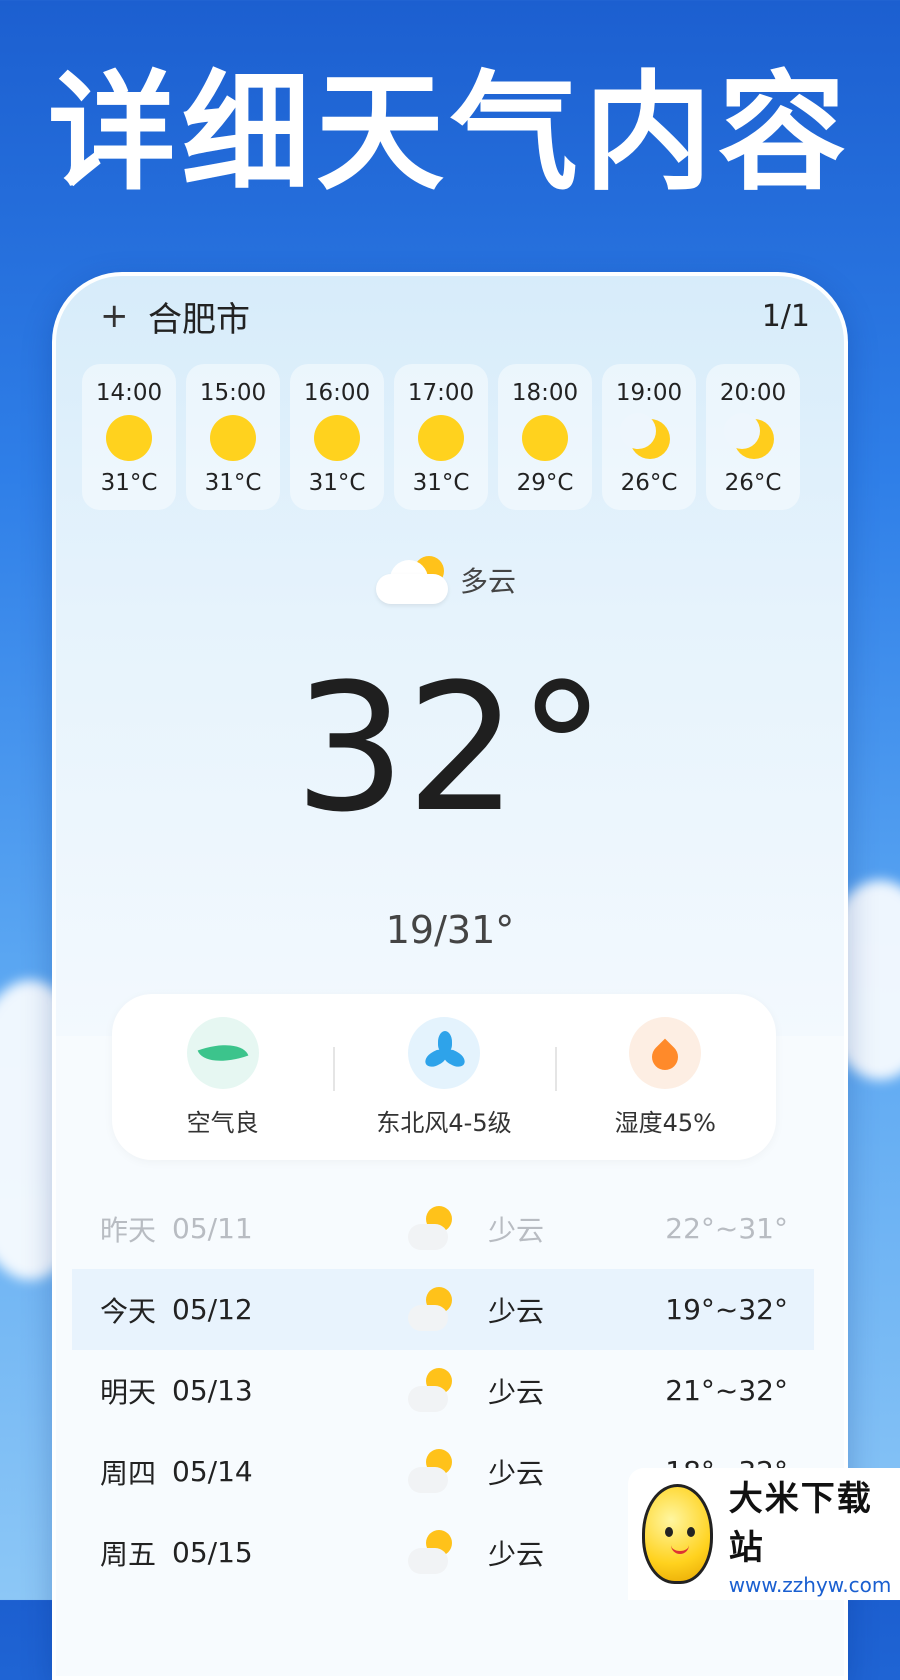 The height and width of the screenshot is (1680, 900). What do you see at coordinates (199, 316) in the screenshot?
I see `city-name: 合肥市` at bounding box center [199, 316].